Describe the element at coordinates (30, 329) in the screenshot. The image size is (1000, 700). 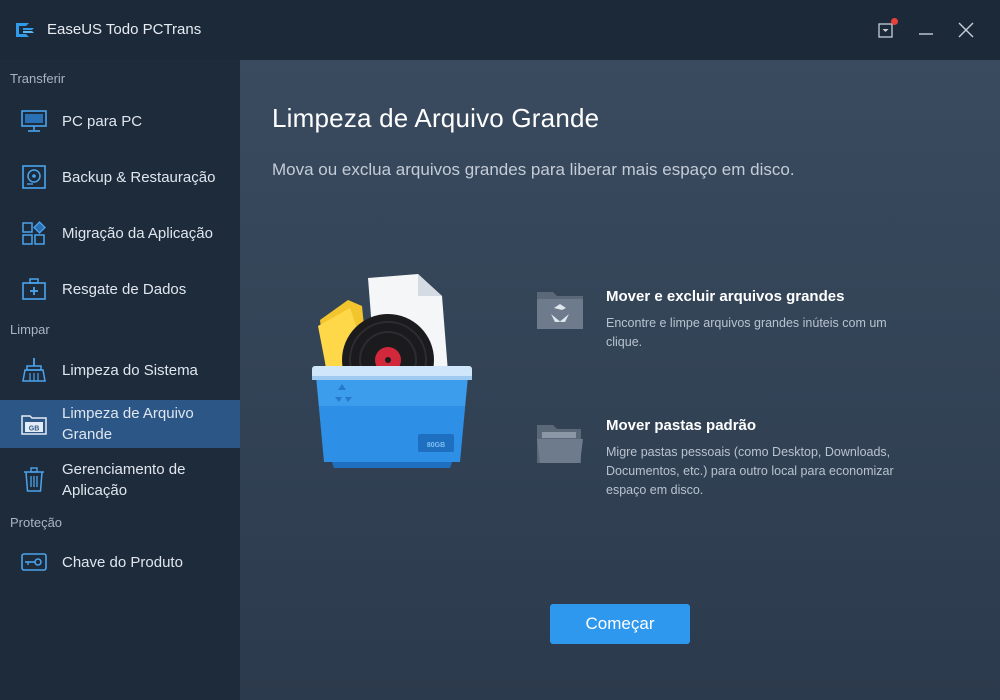
I see `section-label-limpar: Limpar` at that location.